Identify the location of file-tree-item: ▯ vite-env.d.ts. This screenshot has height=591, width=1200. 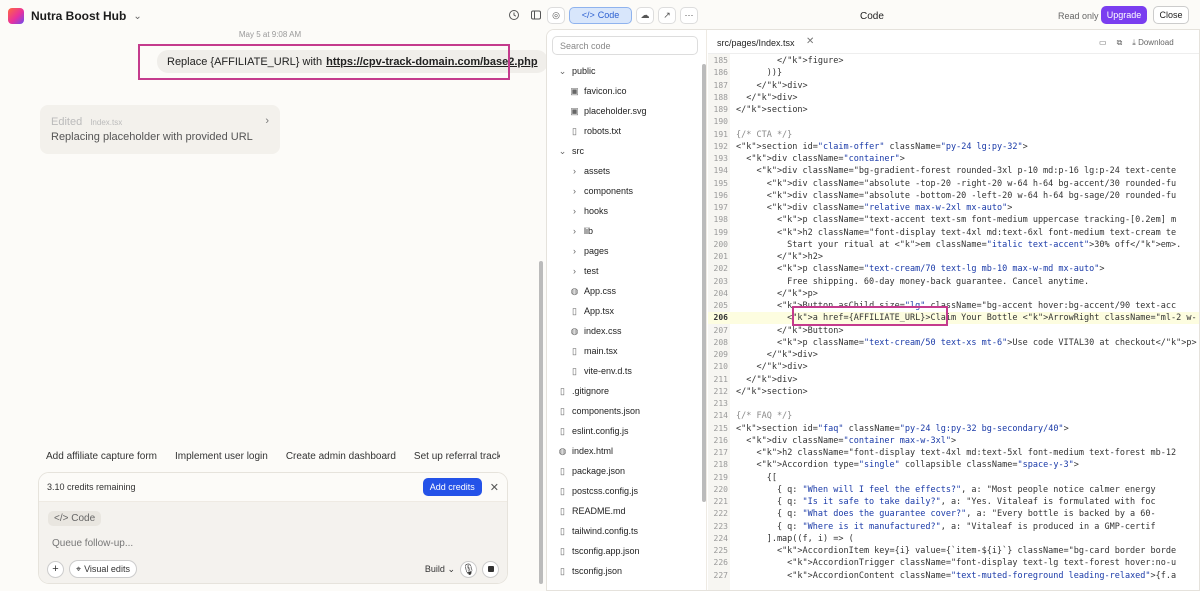
(600, 371).